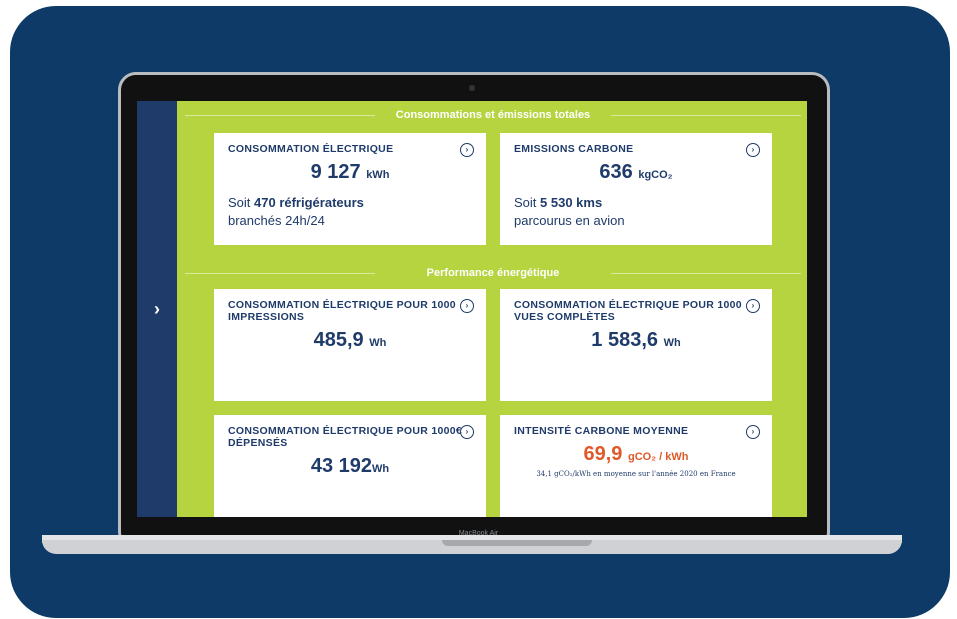  What do you see at coordinates (350, 340) in the screenshot?
I see `card-value: 485,9 Wh` at bounding box center [350, 340].